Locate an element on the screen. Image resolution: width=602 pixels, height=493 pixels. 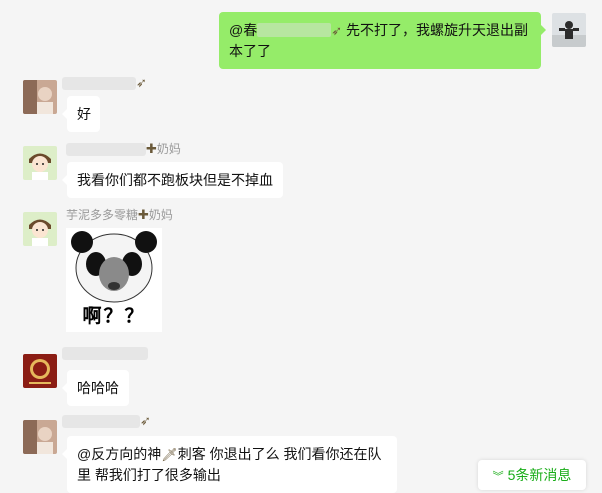
my-avatar is located at coordinates (569, 30).